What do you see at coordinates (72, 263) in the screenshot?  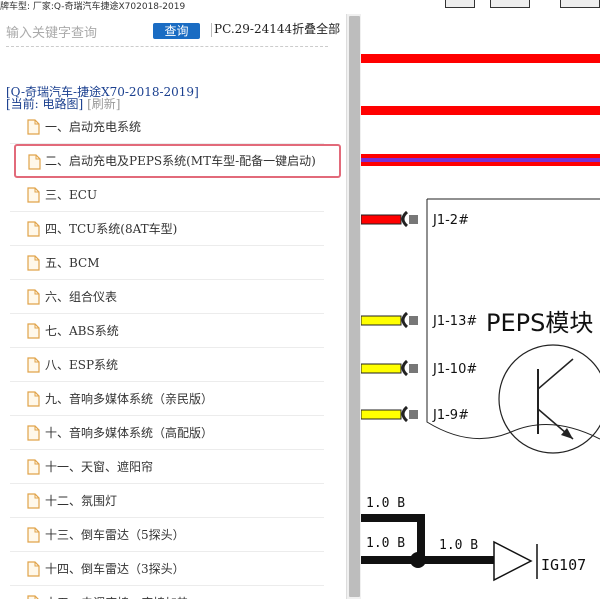 I see `tree-item-label: 五、BCM` at bounding box center [72, 263].